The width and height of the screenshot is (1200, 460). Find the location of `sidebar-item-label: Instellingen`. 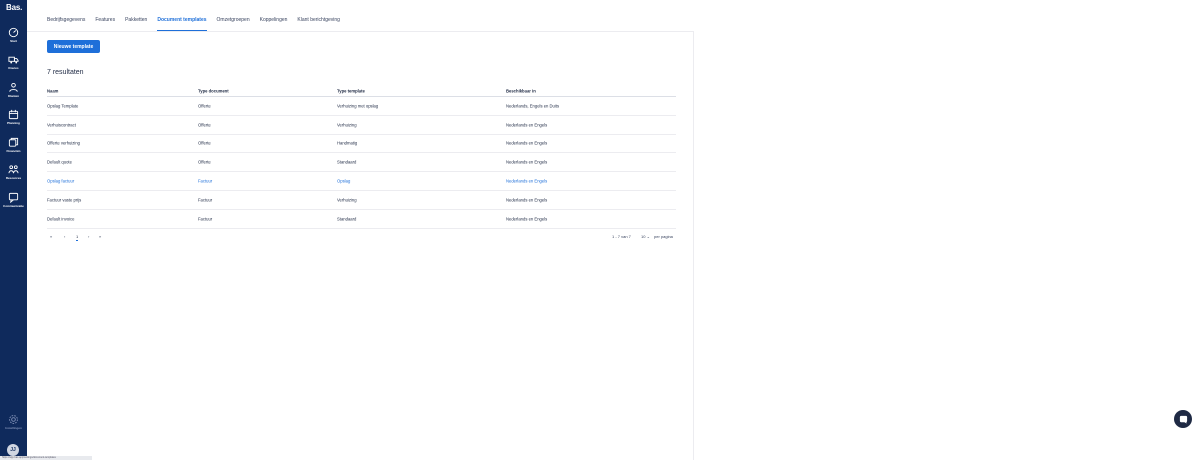

sidebar-item-label: Instellingen is located at coordinates (13, 428).